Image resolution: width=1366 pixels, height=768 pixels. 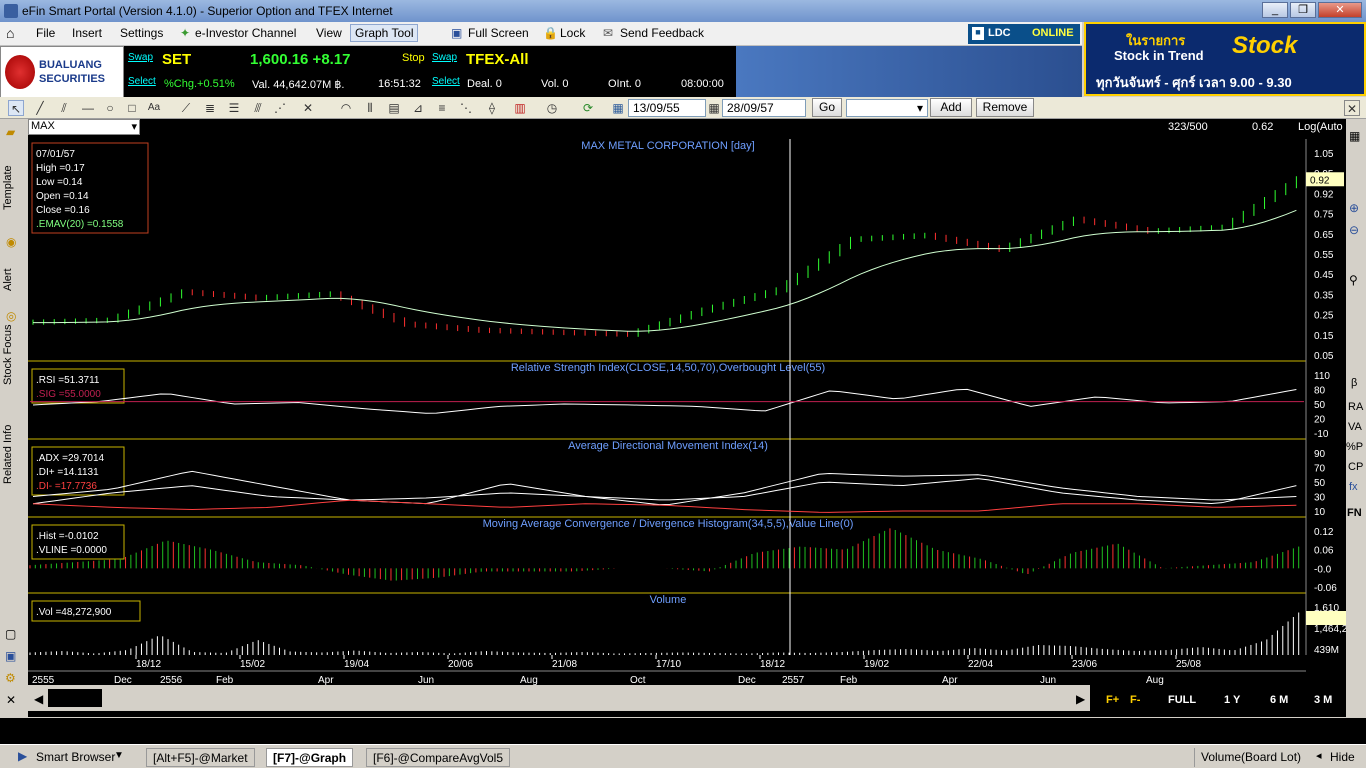 I want to click on y-tick-label: 1.05, so click(x=1324, y=154).